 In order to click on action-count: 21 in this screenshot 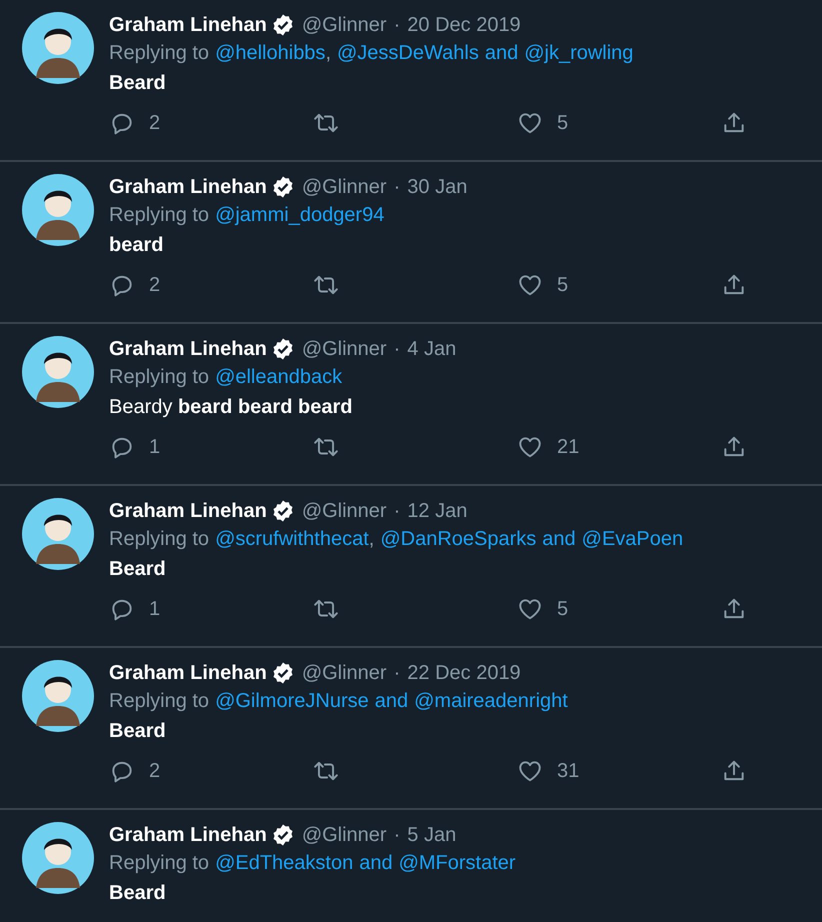, I will do `click(568, 447)`.